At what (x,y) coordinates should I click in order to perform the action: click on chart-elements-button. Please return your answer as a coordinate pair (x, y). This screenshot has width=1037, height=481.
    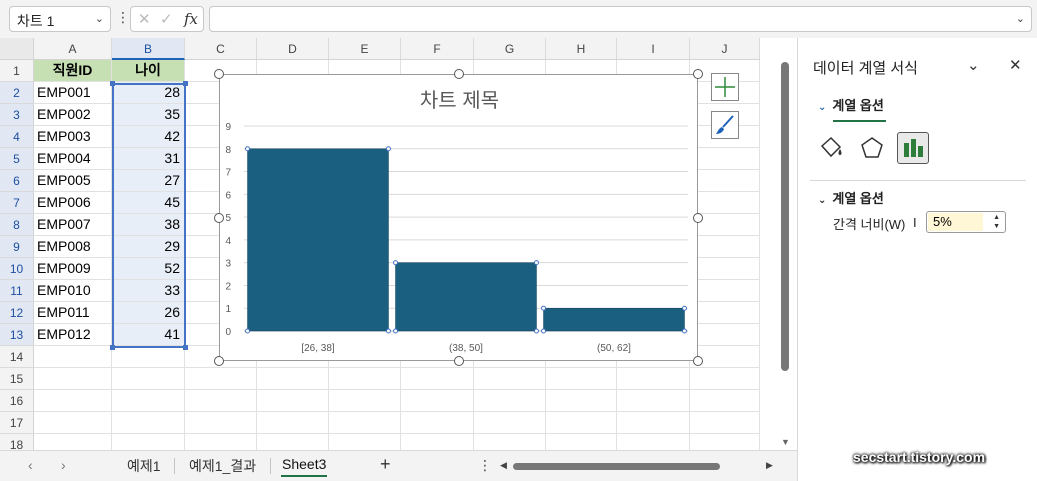
    Looking at the image, I should click on (725, 87).